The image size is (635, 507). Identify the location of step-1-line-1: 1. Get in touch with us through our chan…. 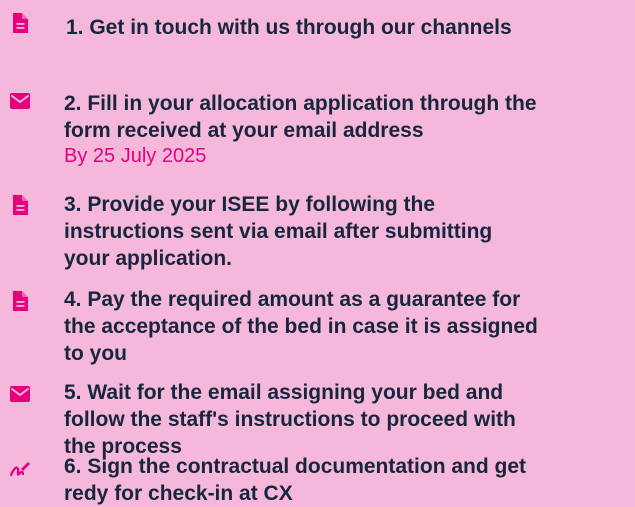
(289, 27).